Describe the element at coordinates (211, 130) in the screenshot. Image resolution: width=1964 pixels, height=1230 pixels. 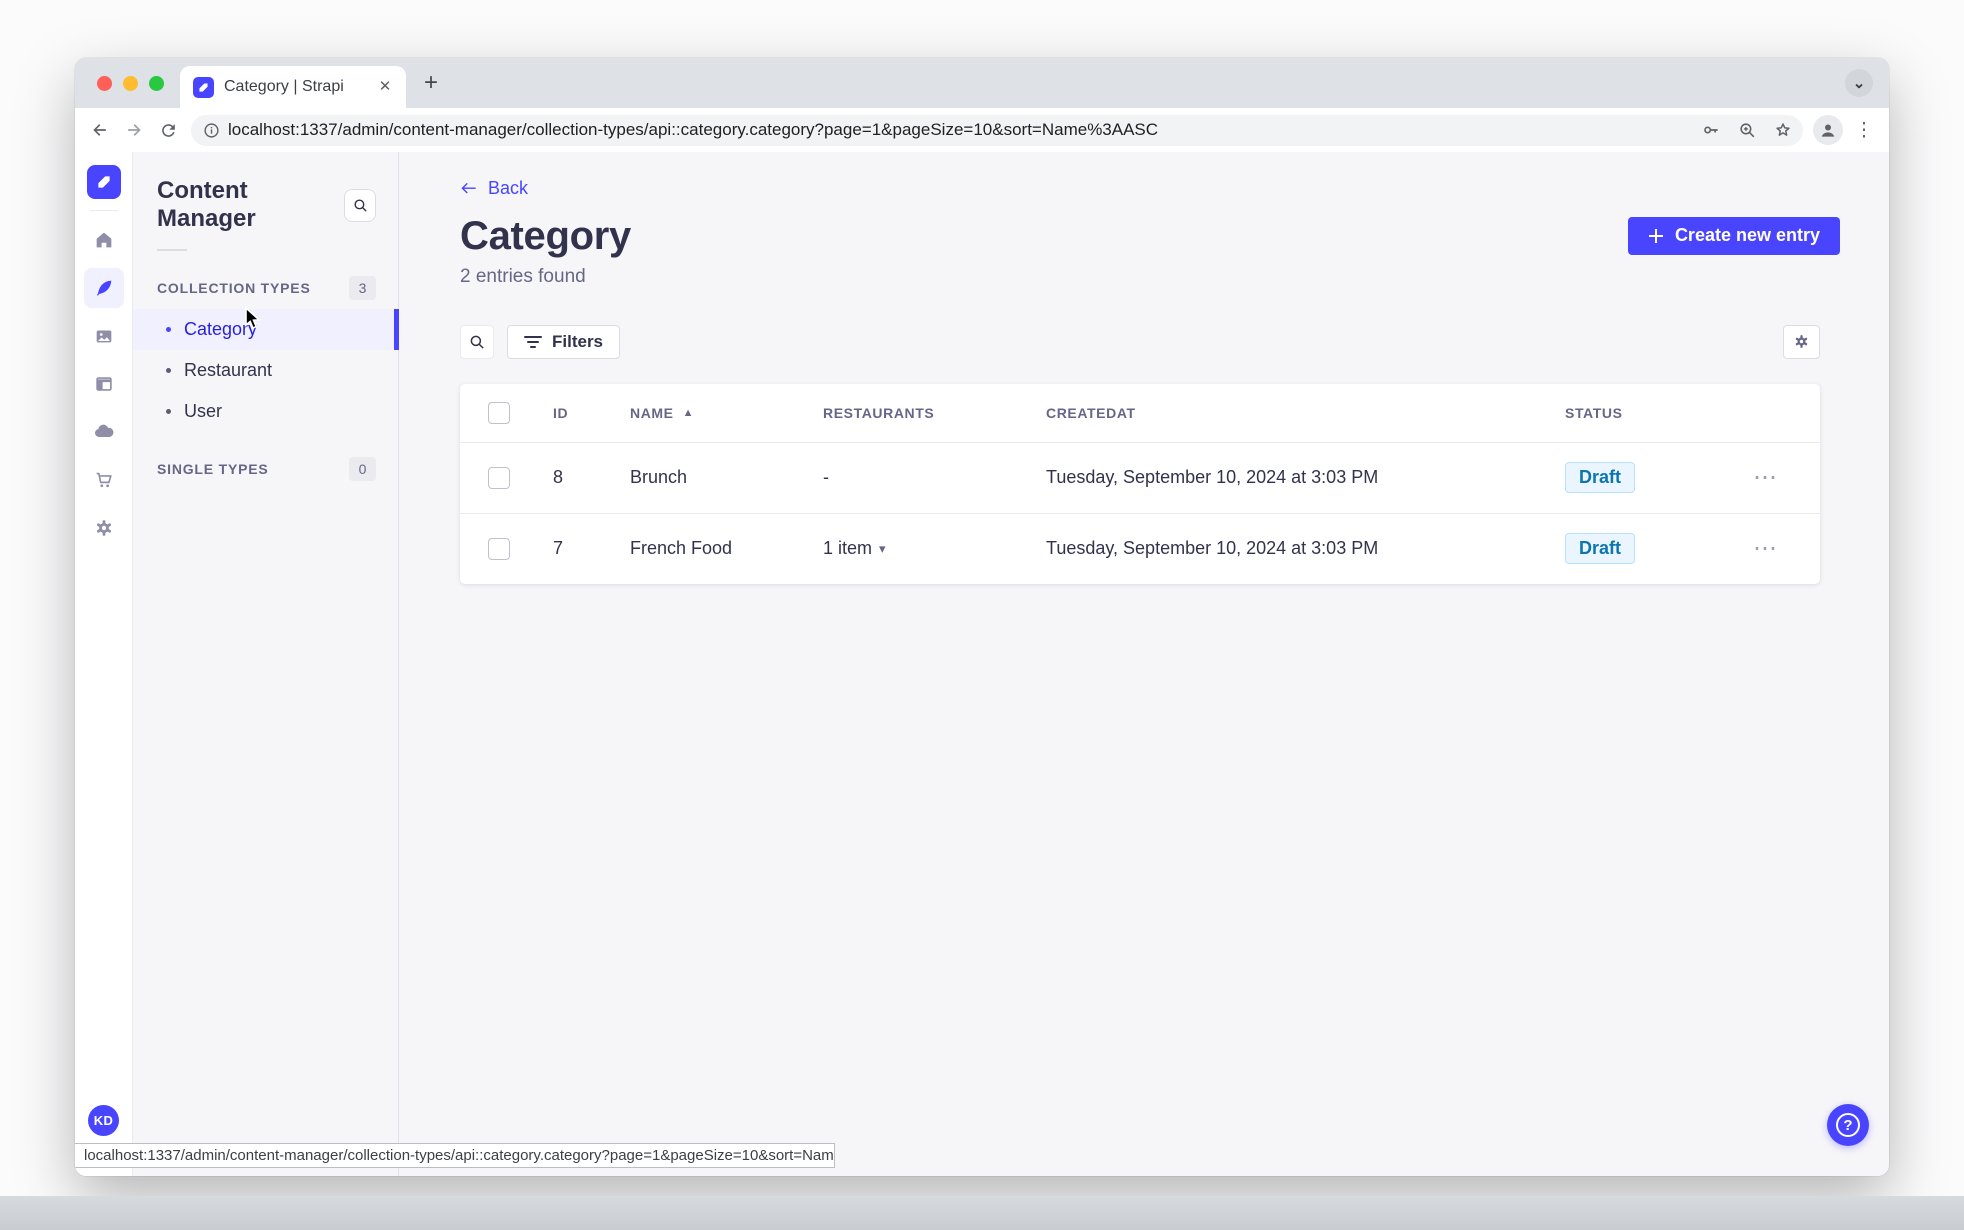
I see `site-info-icon` at that location.